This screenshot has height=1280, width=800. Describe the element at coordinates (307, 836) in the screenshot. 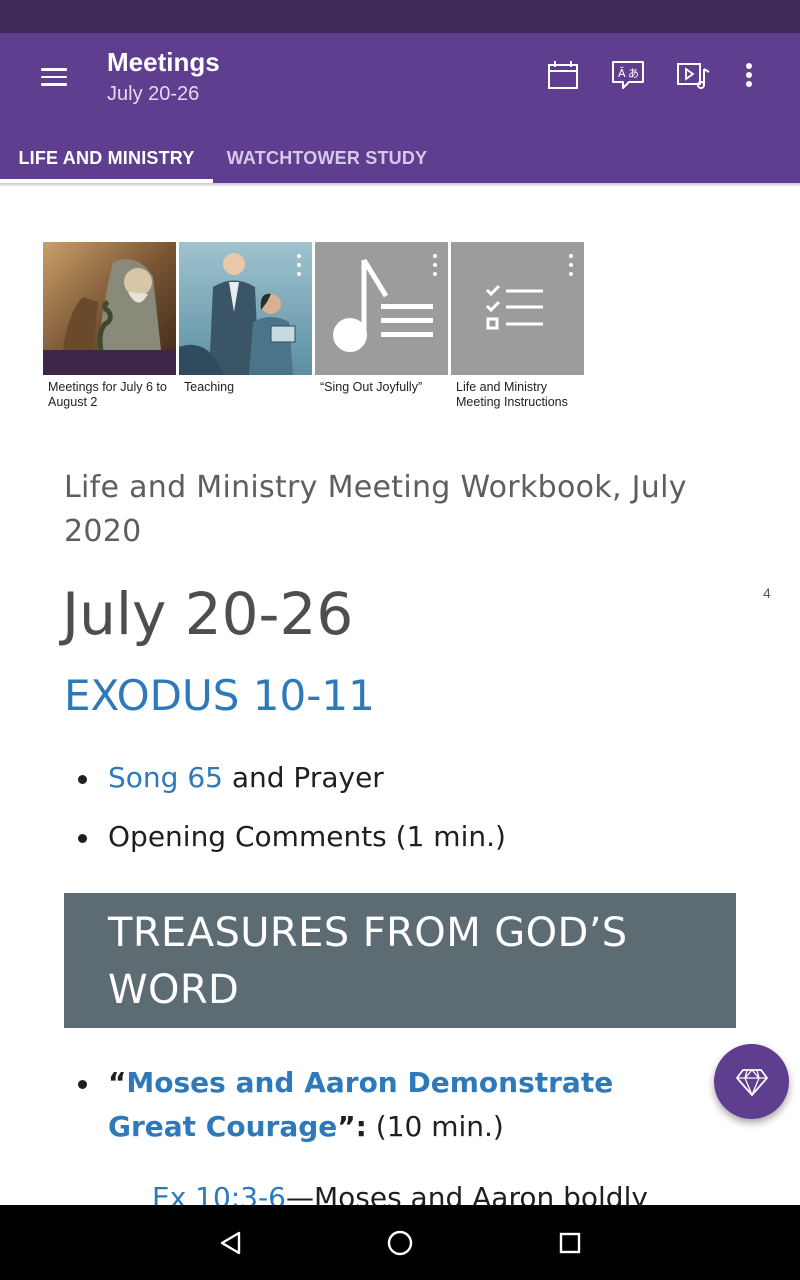

I see `list-item-text: Opening Comments (1 min.)` at that location.